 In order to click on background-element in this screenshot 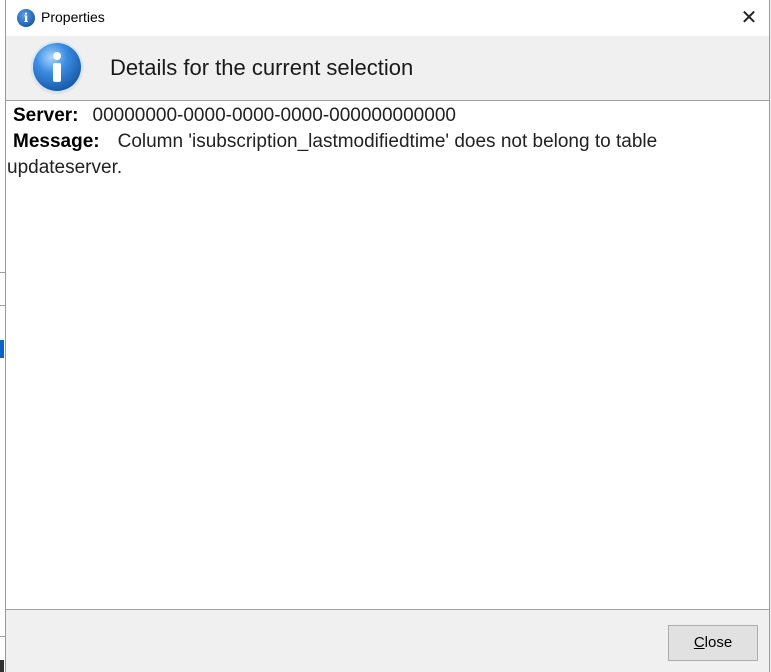, I will do `click(2, 666)`.